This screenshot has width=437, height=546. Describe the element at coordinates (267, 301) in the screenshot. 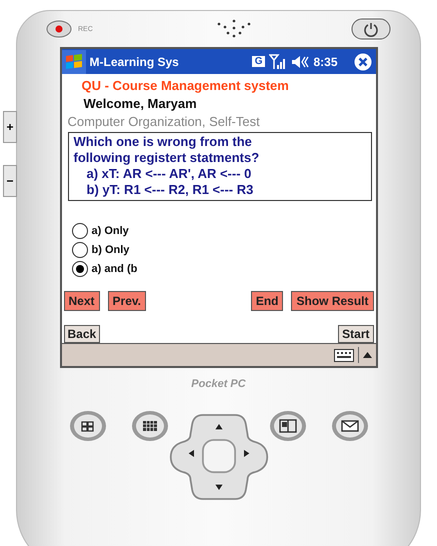

I see `nav-button: End` at that location.